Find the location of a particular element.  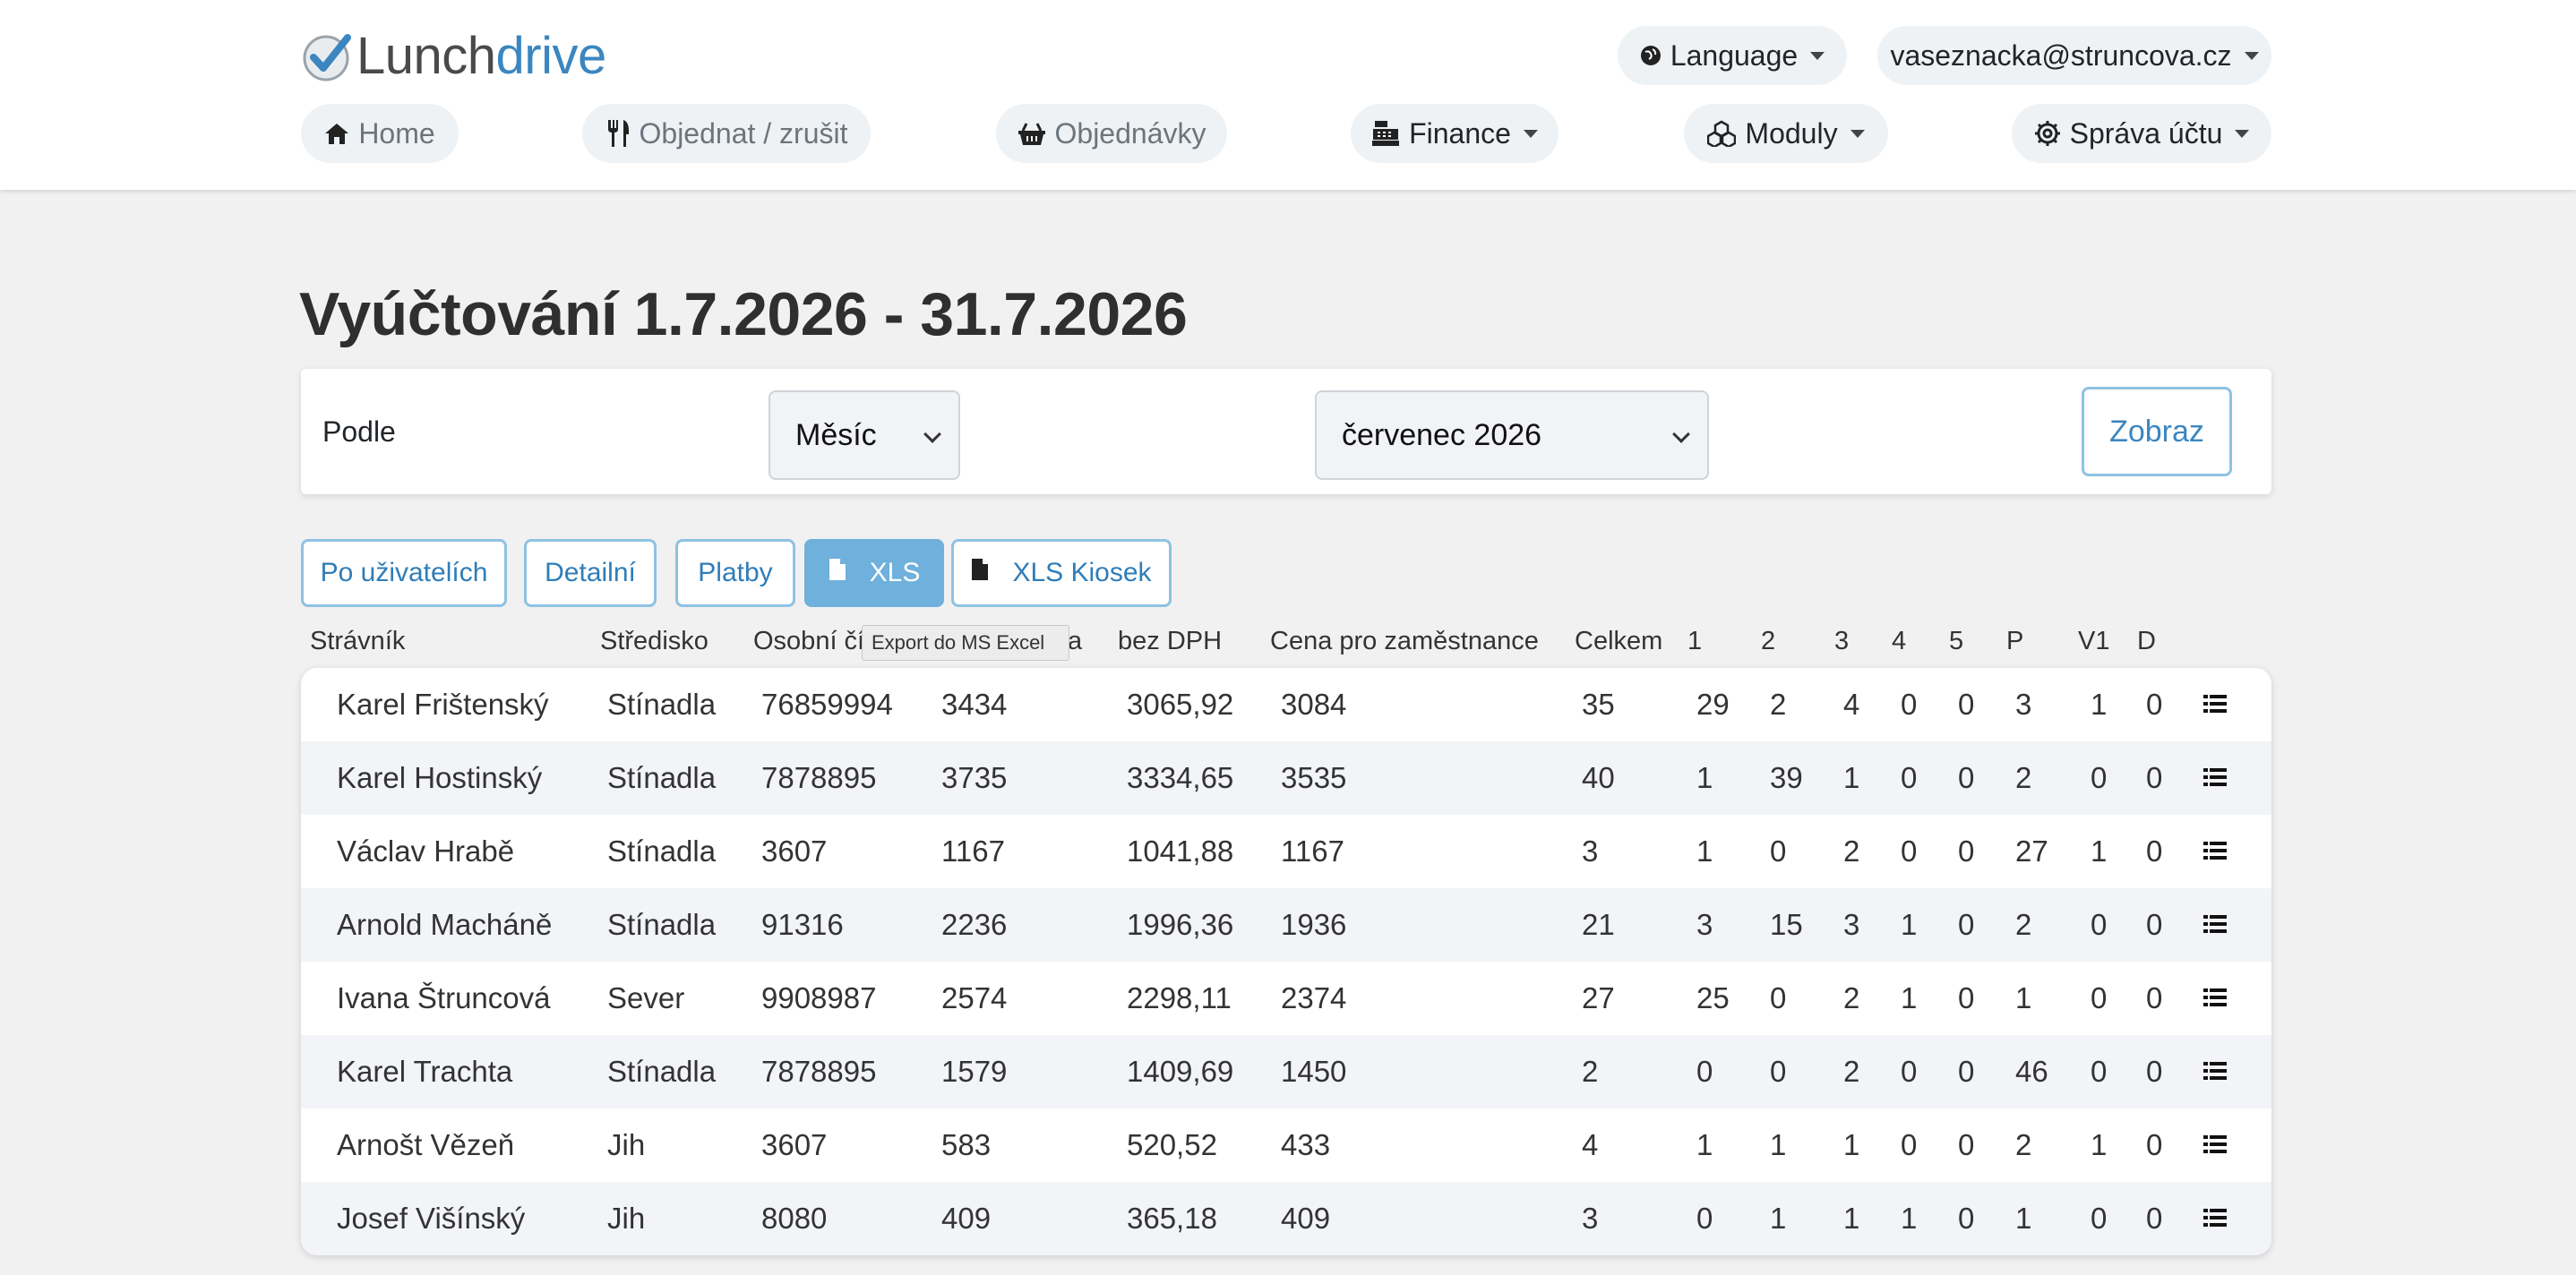

cell-personal-number: 91316 is located at coordinates (802, 924).